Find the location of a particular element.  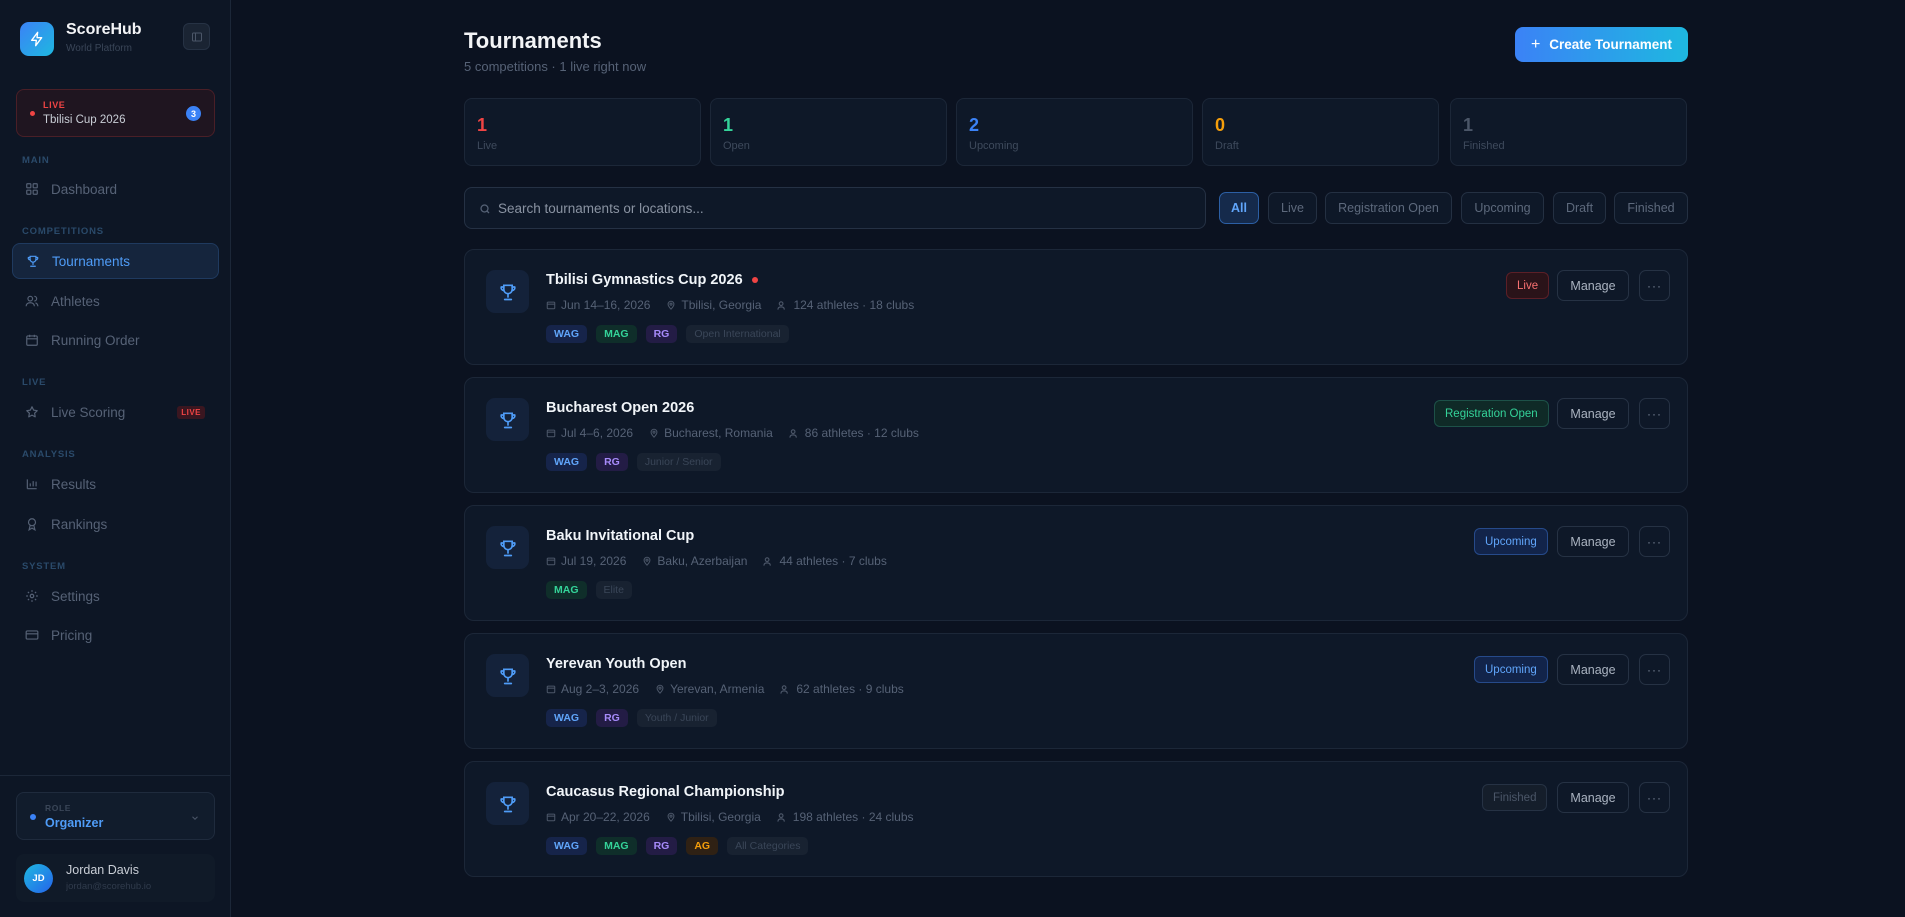

stat-value: 1 is located at coordinates (1468, 125).